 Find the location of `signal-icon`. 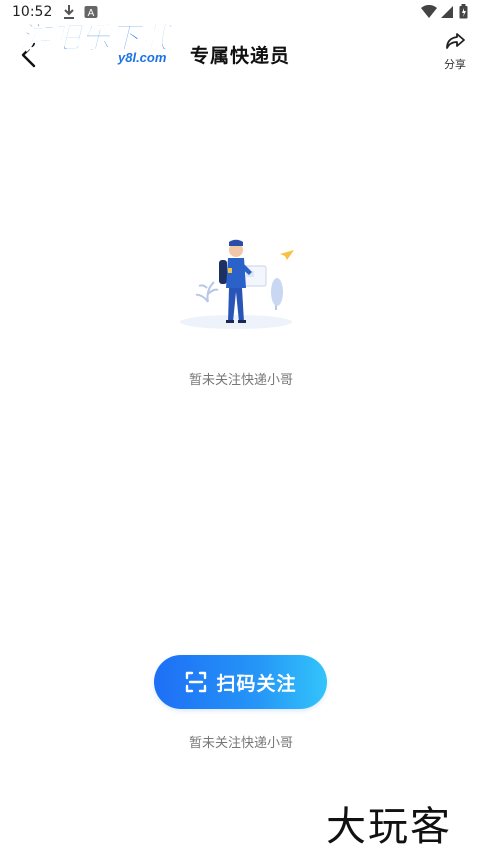

signal-icon is located at coordinates (447, 13).